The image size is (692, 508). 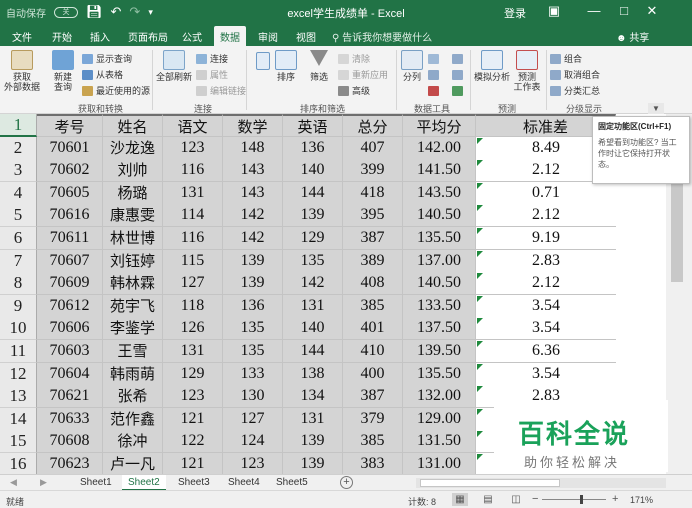 What do you see at coordinates (652, 11) in the screenshot?
I see `close-button: ✕` at bounding box center [652, 11].